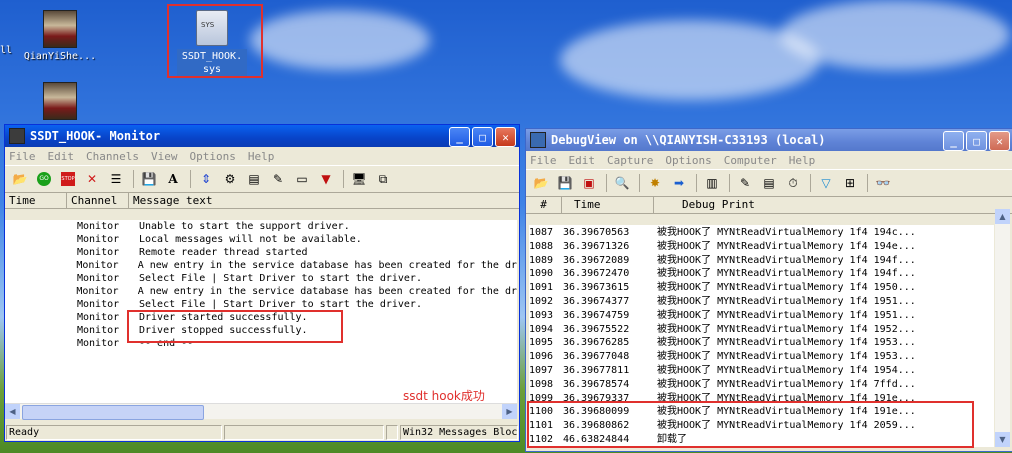 The image size is (1012, 453). What do you see at coordinates (826, 183) in the screenshot?
I see `filter-icon: ▽` at bounding box center [826, 183].